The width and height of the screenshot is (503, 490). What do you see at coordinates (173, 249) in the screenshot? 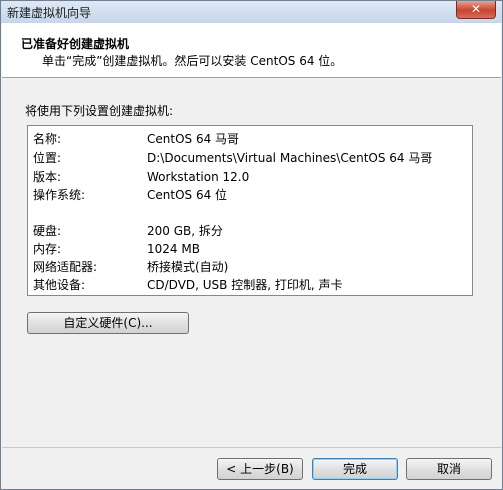
I see `summary-value: 1024 MB` at bounding box center [173, 249].